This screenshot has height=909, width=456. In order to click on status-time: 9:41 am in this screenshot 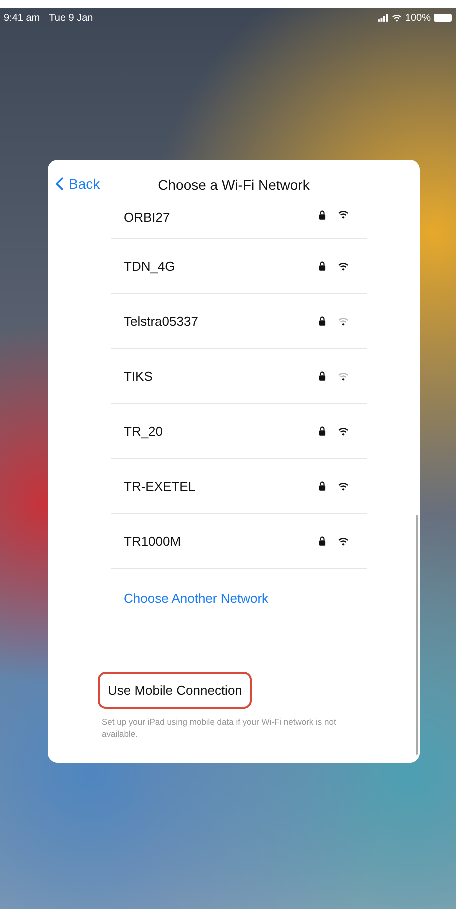, I will do `click(22, 18)`.